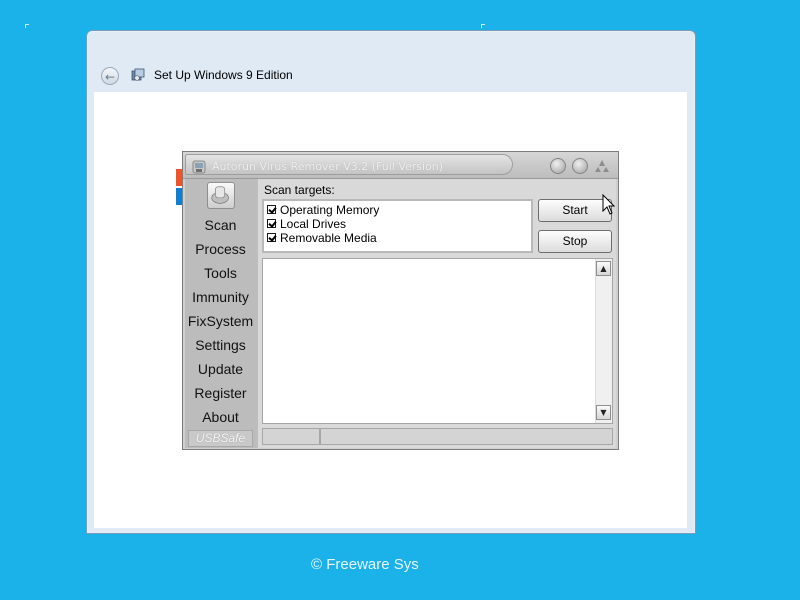 This screenshot has width=800, height=600. Describe the element at coordinates (317, 564) in the screenshot. I see `copyright-icon: ©` at that location.